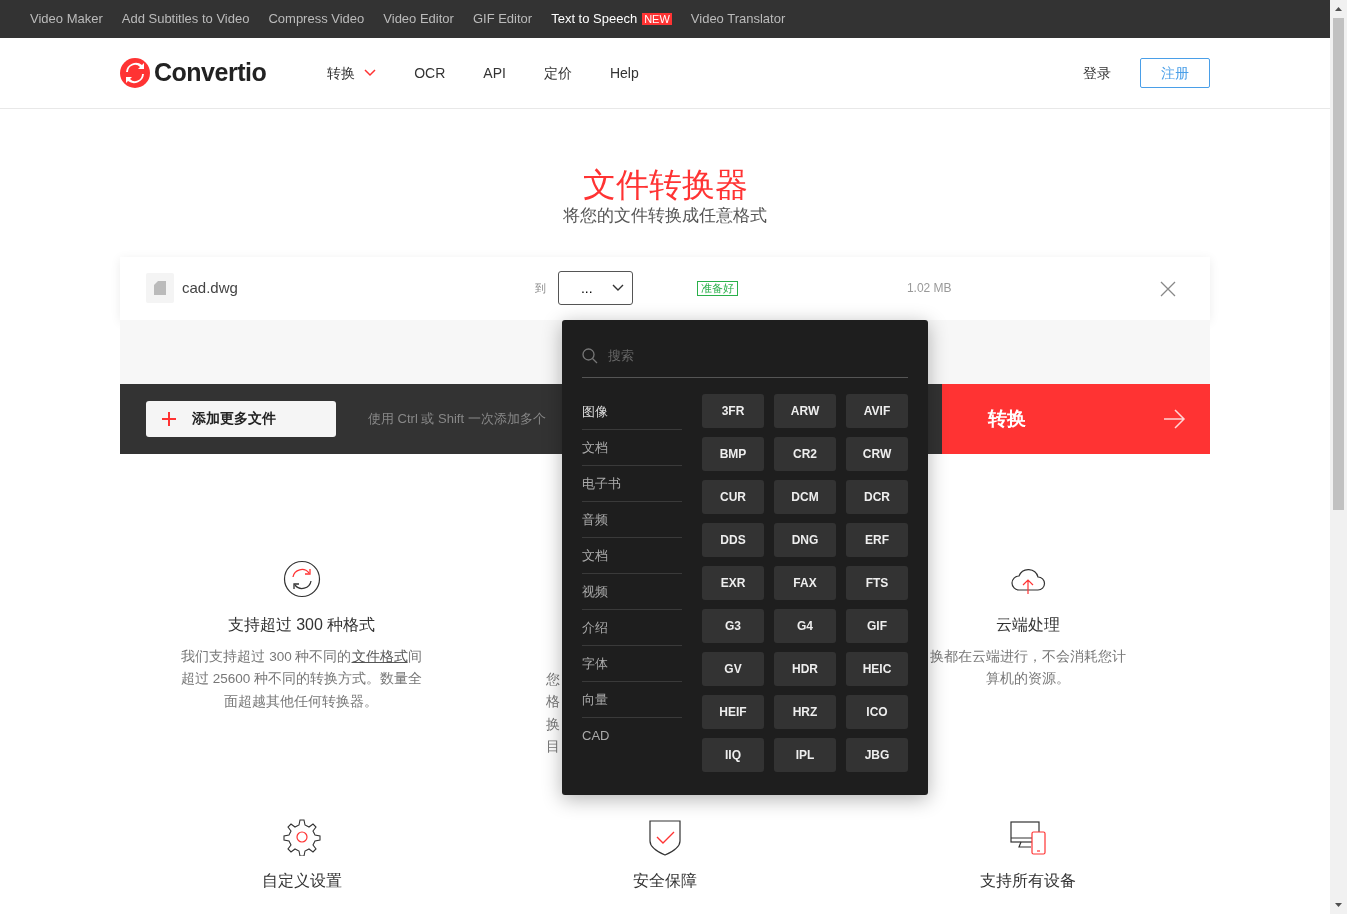 This screenshot has width=1347, height=914. I want to click on category-item: 电子书, so click(632, 484).